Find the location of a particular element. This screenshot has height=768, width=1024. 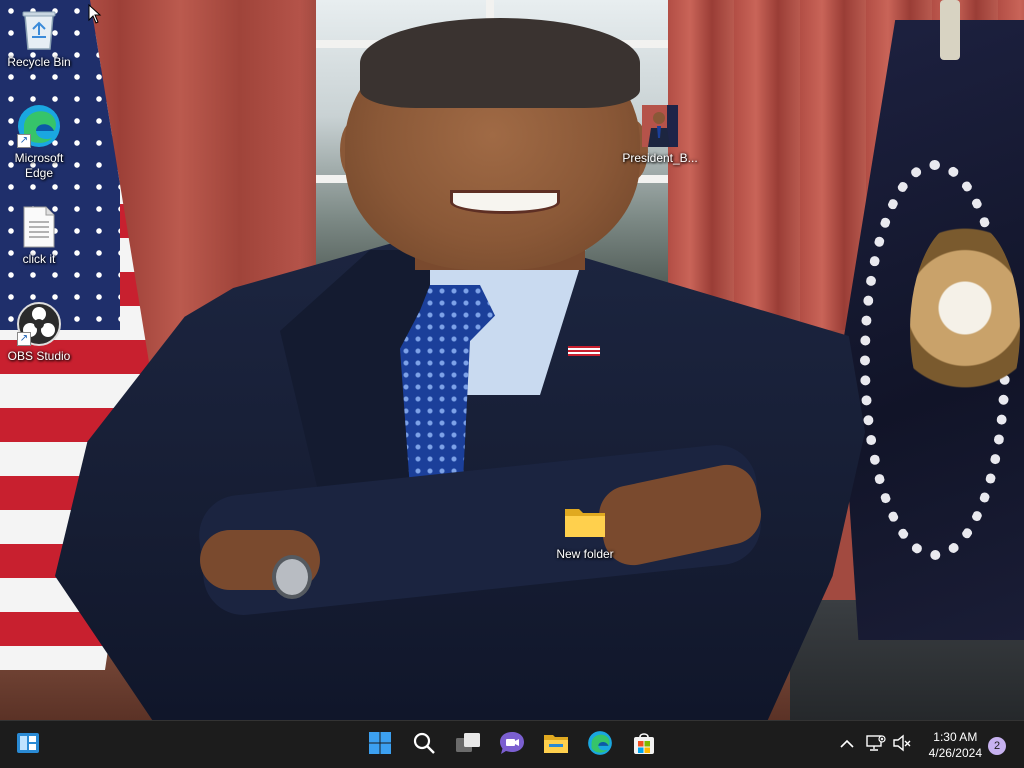

taskbar-store-button is located at coordinates (644, 745).